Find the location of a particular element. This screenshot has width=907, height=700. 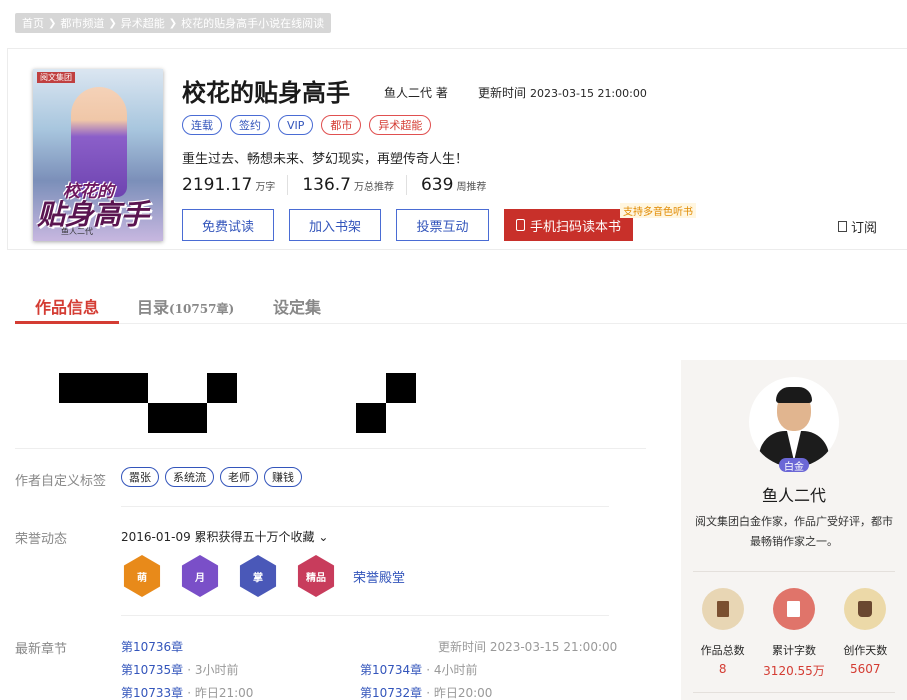

badge-text: 萌 is located at coordinates (142, 578).